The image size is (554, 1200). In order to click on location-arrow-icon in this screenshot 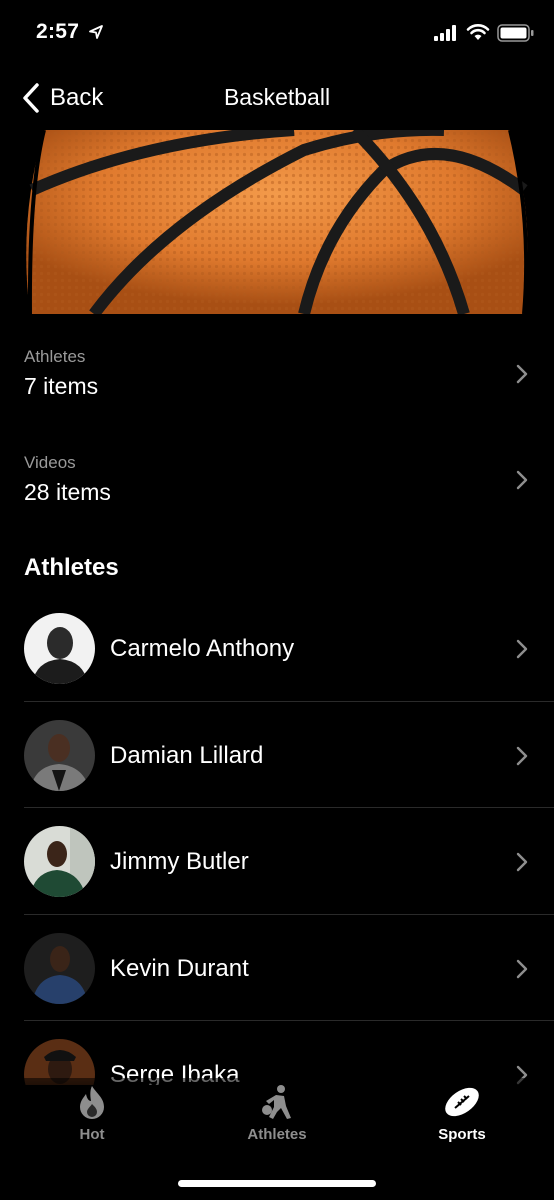, I will do `click(96, 32)`.